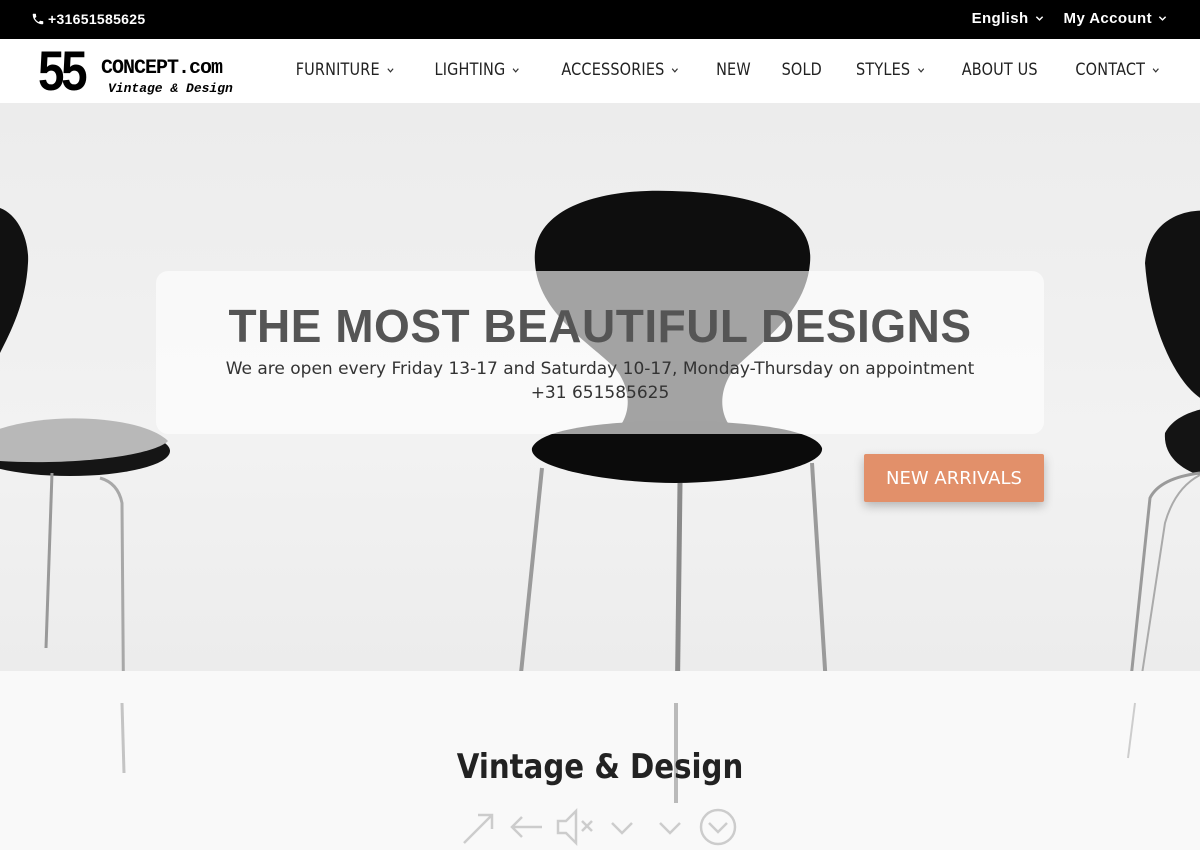  Describe the element at coordinates (1107, 18) in the screenshot. I see `my-account-label: My Account` at that location.